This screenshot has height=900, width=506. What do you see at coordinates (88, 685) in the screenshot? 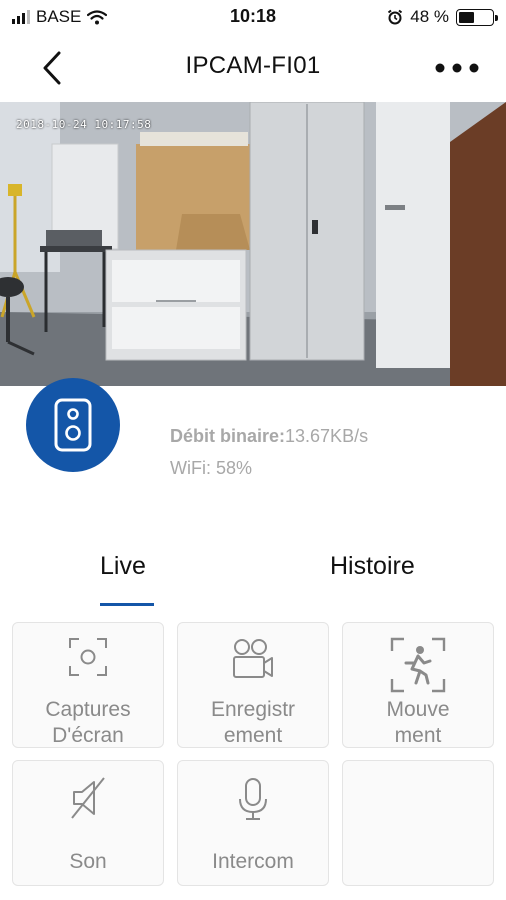
I see `screenshot-button: Captures D'écran` at bounding box center [88, 685].